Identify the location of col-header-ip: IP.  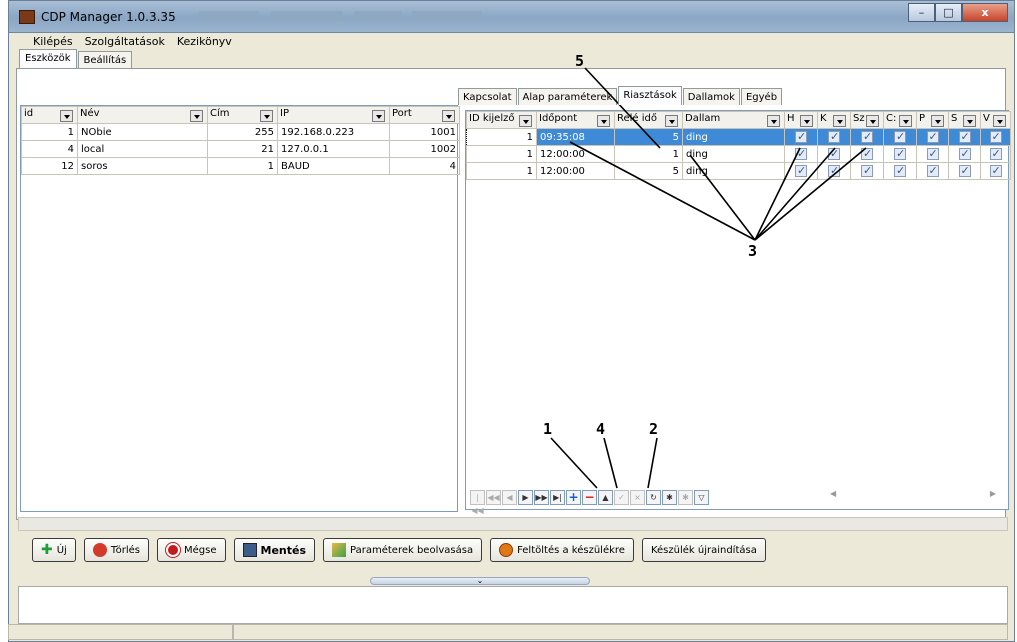
(333, 115).